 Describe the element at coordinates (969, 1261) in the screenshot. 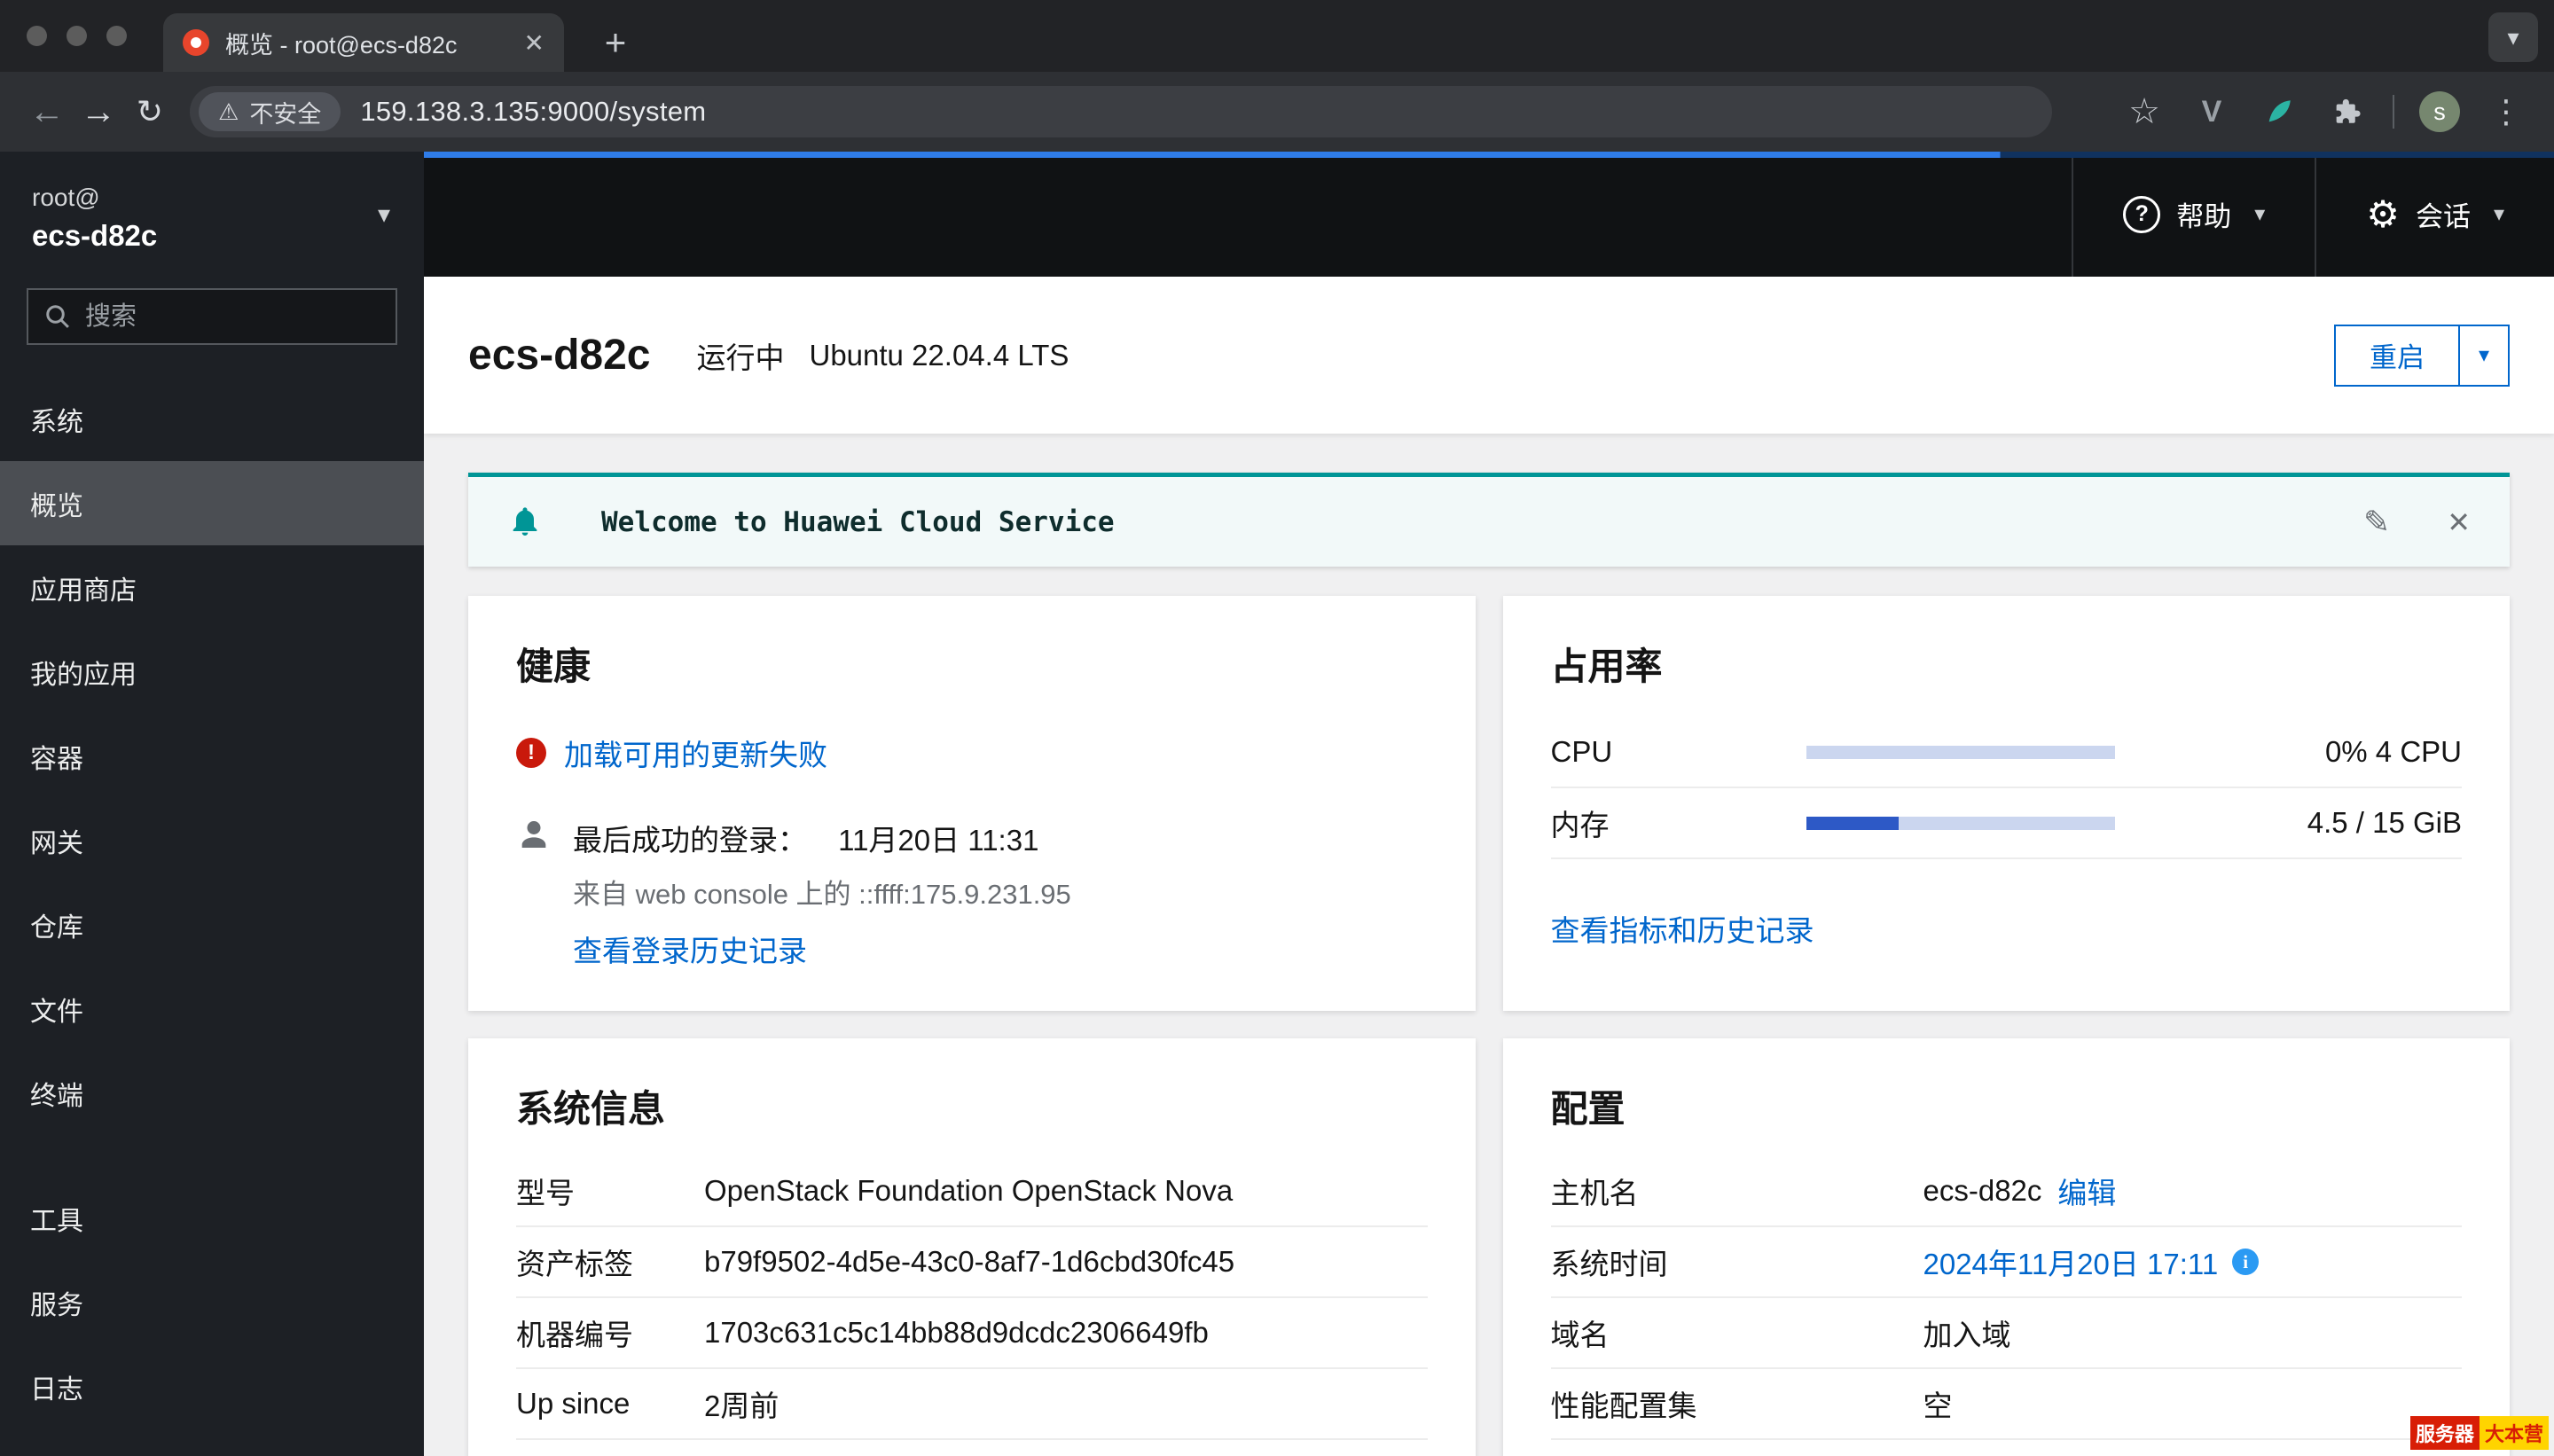

I see `asset-tag-value: b79f9502-4d5e-43c0-8af7-1d6cbd30fc45` at that location.